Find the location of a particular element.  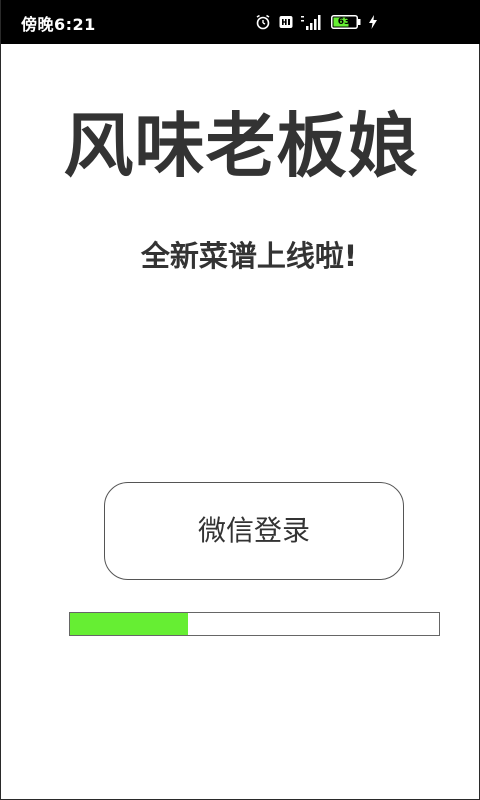

status-icons: 63 is located at coordinates (316, 22).